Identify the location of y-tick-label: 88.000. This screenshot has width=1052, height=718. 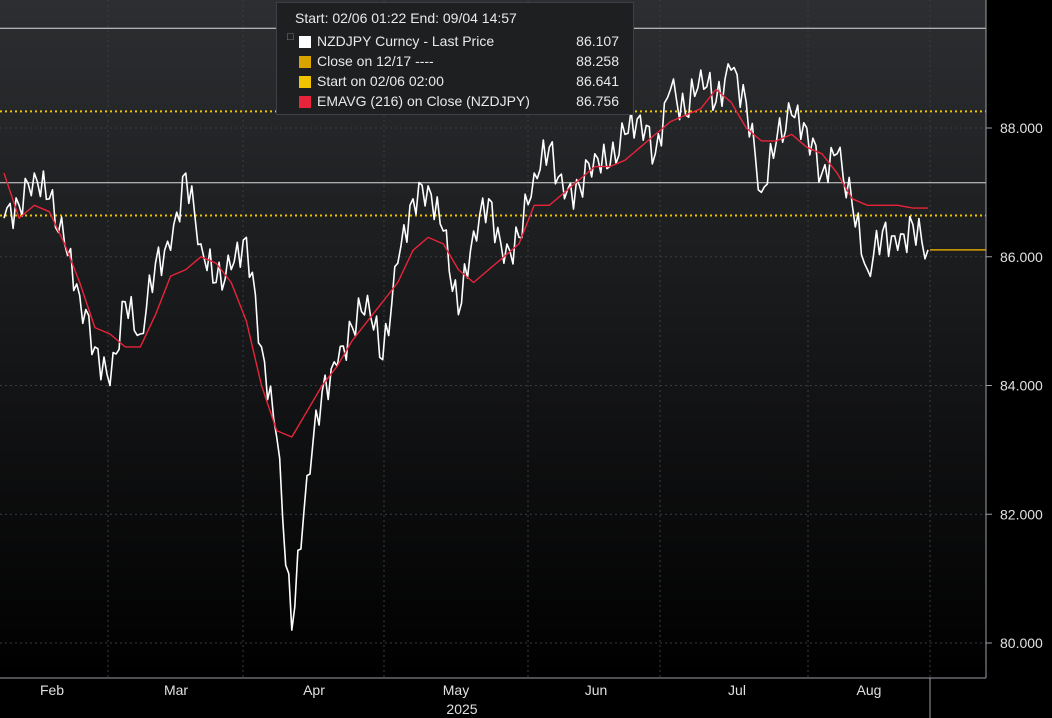
(1021, 128).